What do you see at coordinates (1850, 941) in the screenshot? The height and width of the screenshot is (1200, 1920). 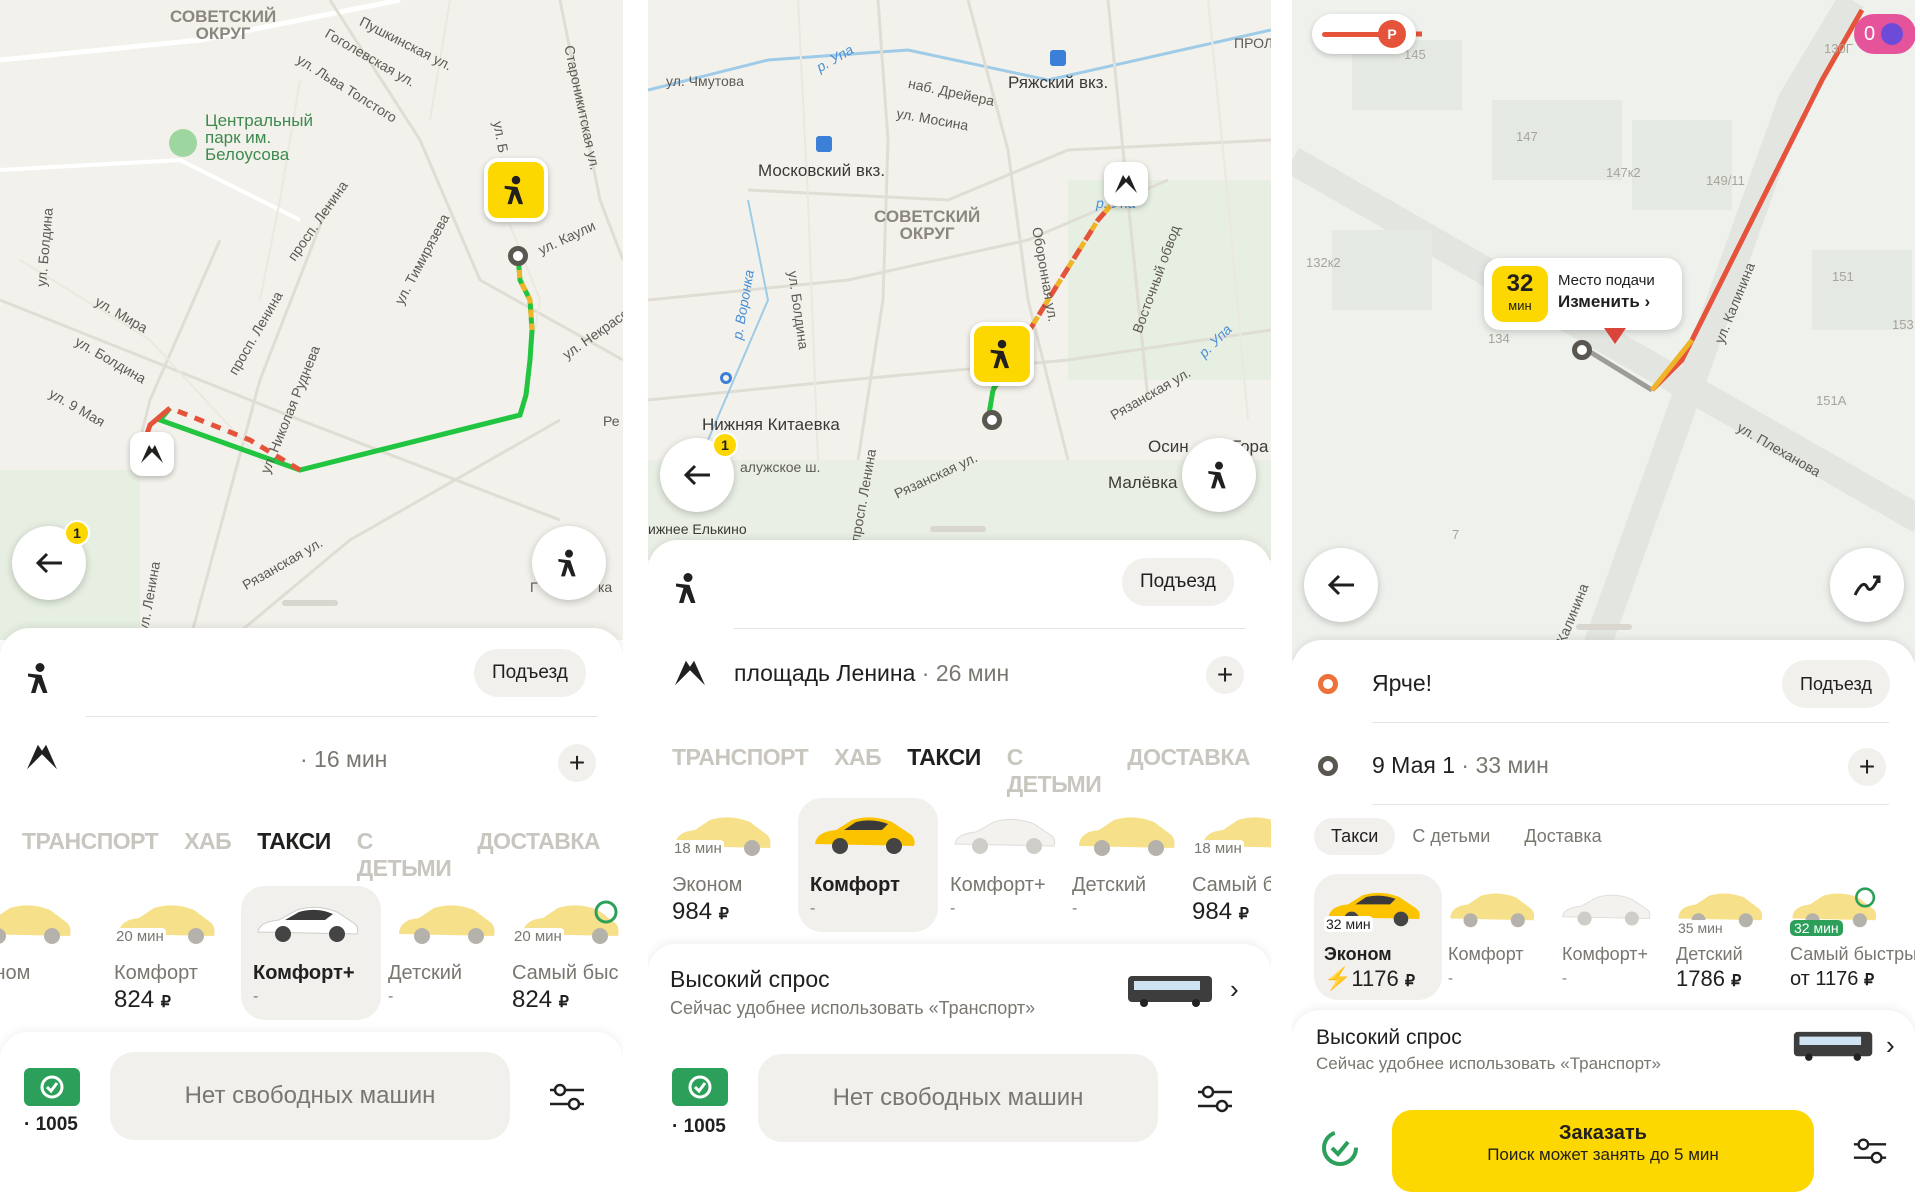 I see `tariff-card-fastest: 32 мин Самый быстры от 1176 ₽` at bounding box center [1850, 941].